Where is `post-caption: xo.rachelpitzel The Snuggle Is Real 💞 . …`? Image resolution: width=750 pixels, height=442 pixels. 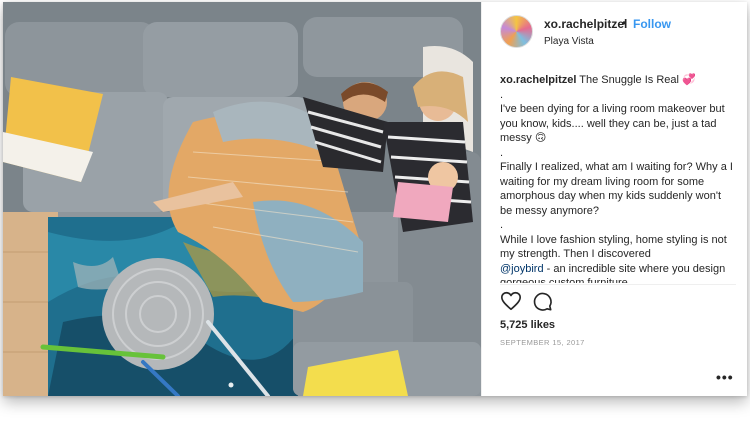
post-caption: xo.rachelpitzel The Snuggle Is Real 💞 . … is located at coordinates (618, 178).